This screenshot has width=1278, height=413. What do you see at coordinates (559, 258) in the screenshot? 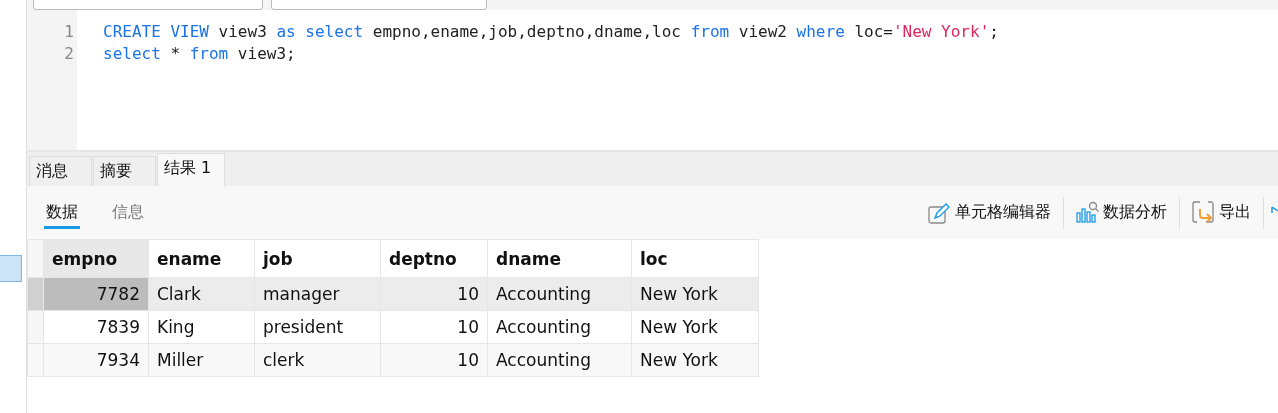
I see `column-header: dname` at bounding box center [559, 258].